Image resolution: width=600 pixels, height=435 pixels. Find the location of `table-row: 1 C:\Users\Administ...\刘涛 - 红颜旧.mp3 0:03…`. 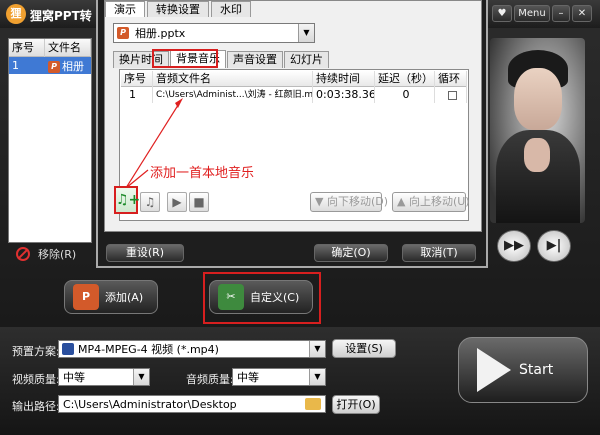

table-row: 1 C:\Users\Administ...\刘涛 - 红颜旧.mp3 0:03… is located at coordinates (294, 95).